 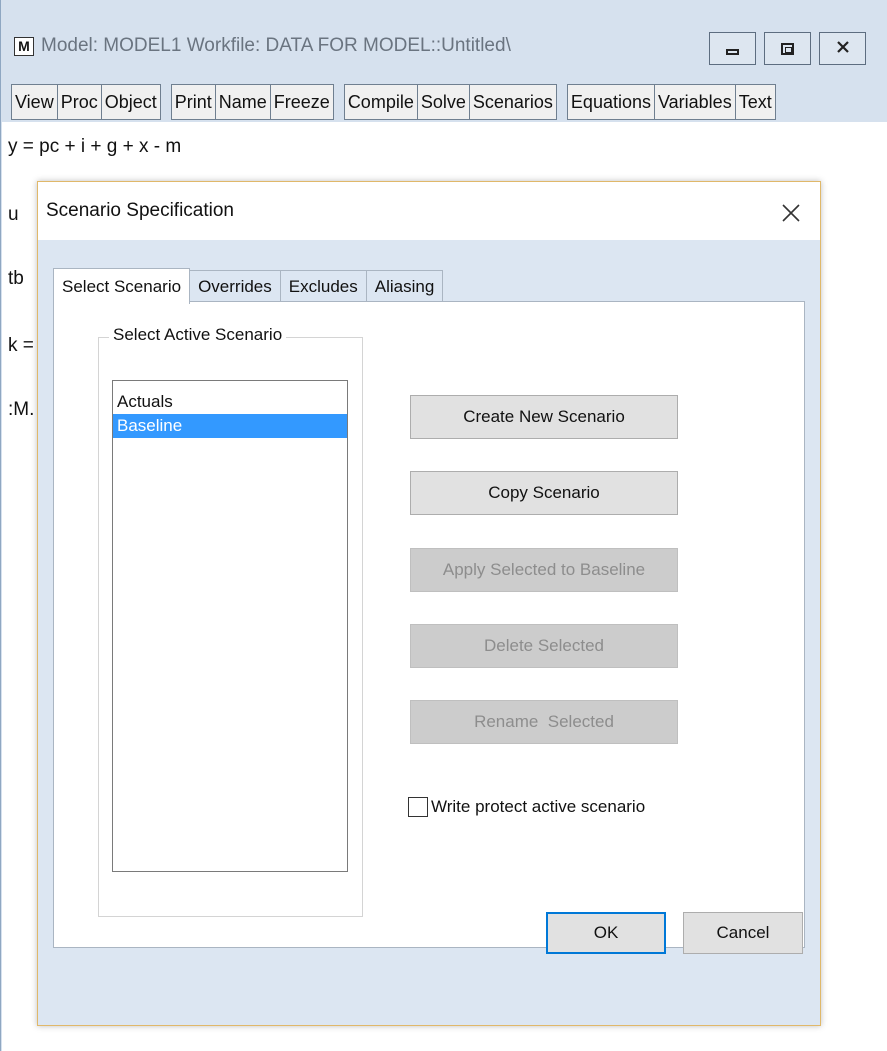 What do you see at coordinates (95, 146) in the screenshot?
I see `equation-line: y = pc + i + g + x - m` at bounding box center [95, 146].